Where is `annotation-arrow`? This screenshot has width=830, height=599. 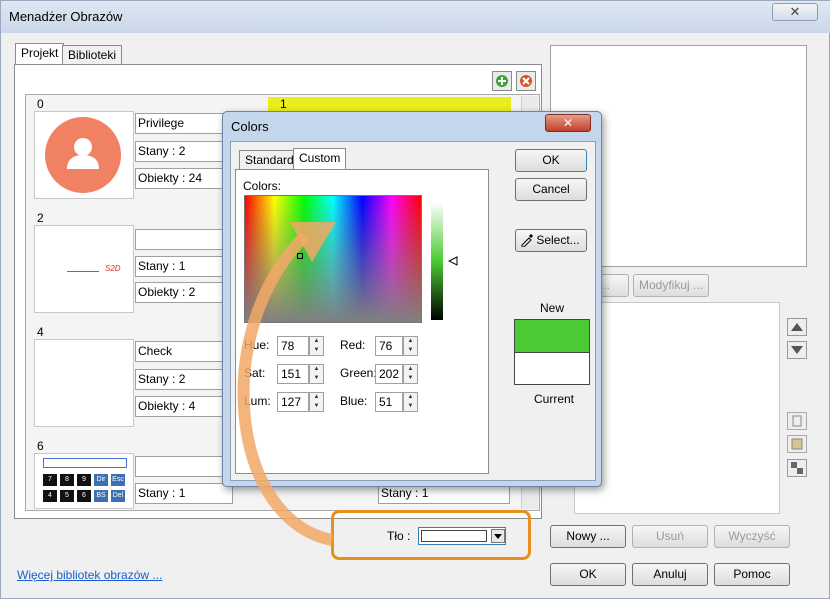 annotation-arrow is located at coordinates (286, 384).